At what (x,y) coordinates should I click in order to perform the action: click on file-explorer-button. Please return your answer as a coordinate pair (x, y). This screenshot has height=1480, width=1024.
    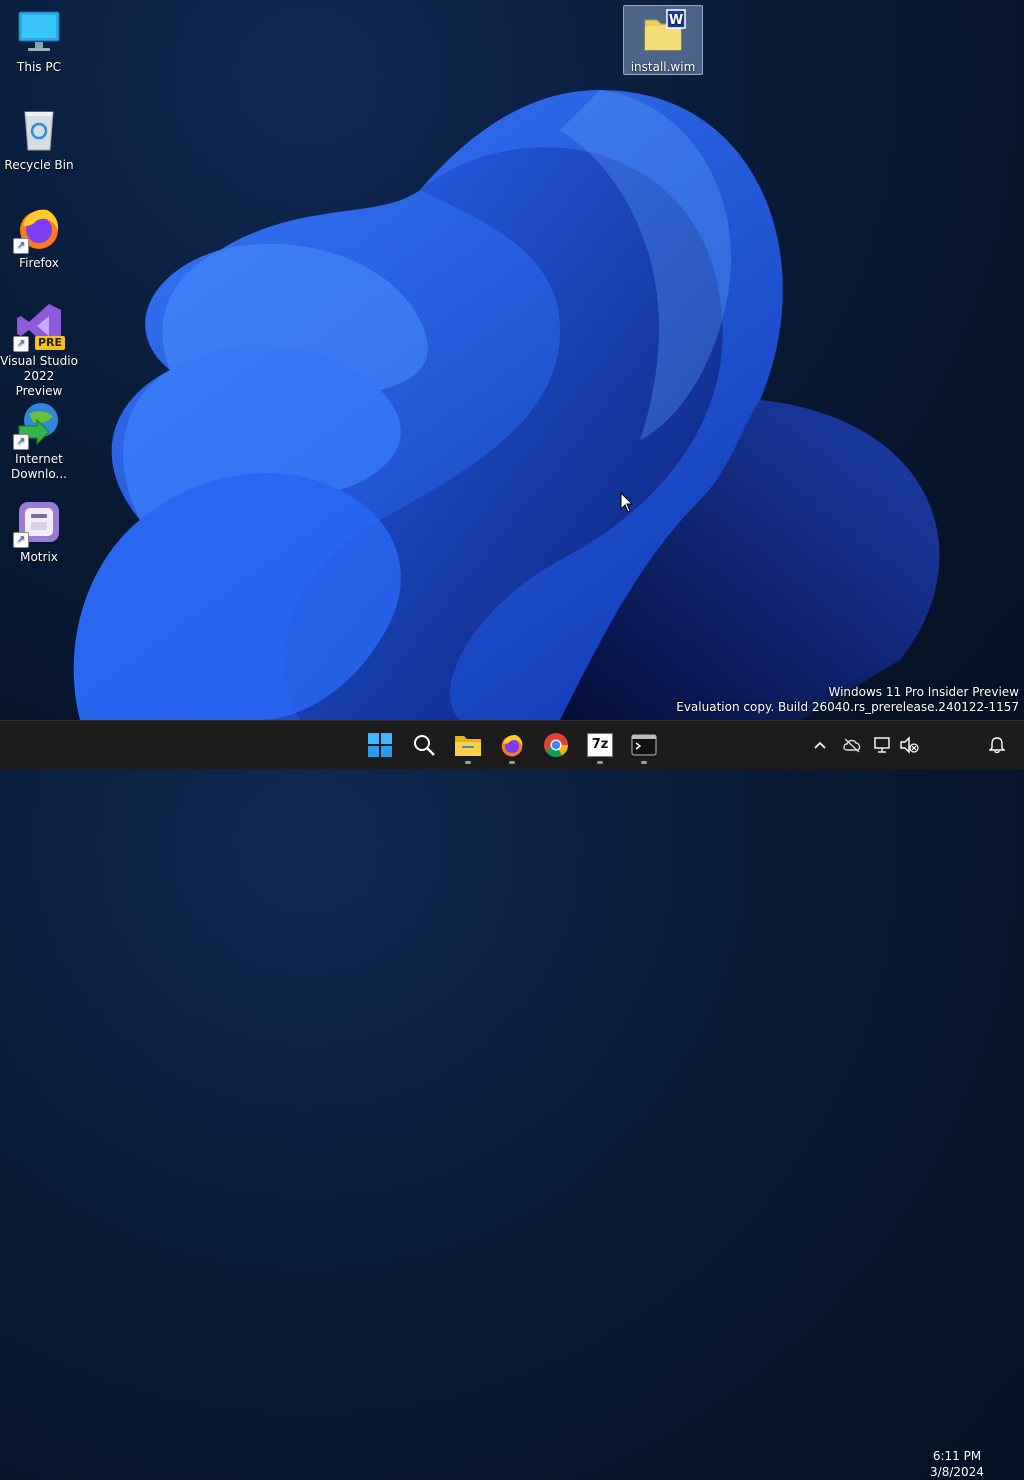
    Looking at the image, I should click on (468, 745).